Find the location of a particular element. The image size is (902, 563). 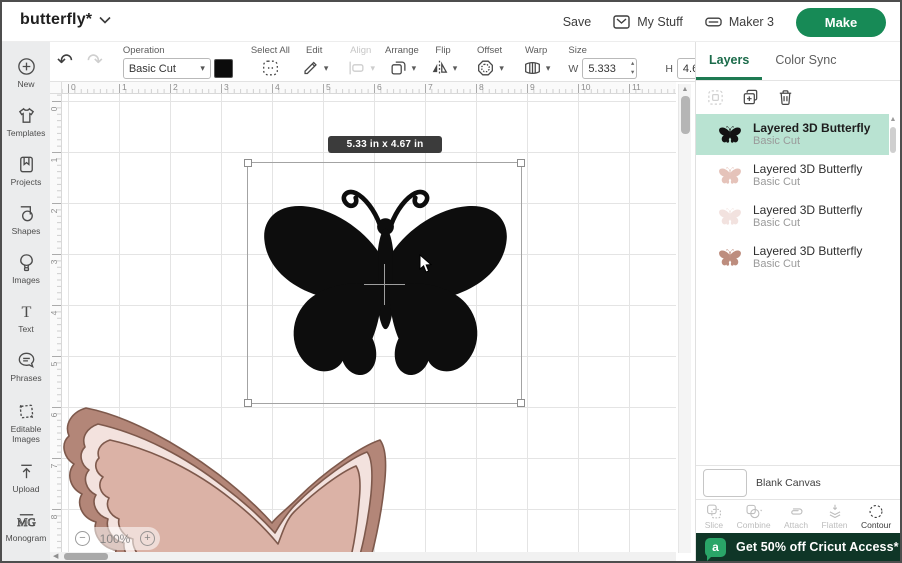

selection-handle-bottom-right is located at coordinates (521, 403).